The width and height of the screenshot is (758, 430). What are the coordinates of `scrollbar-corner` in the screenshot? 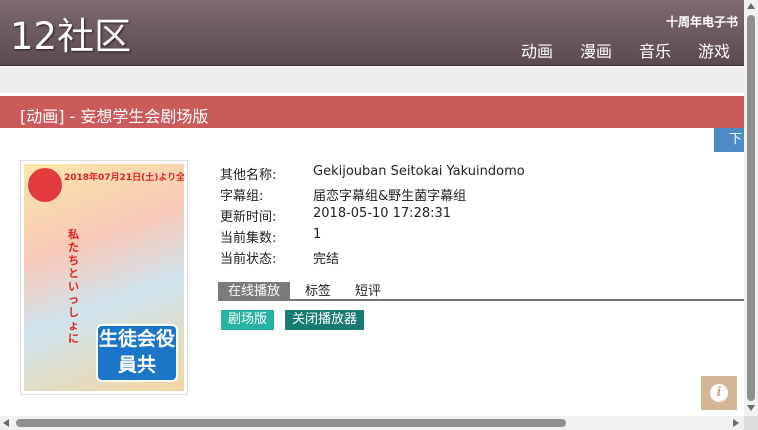 It's located at (751, 423).